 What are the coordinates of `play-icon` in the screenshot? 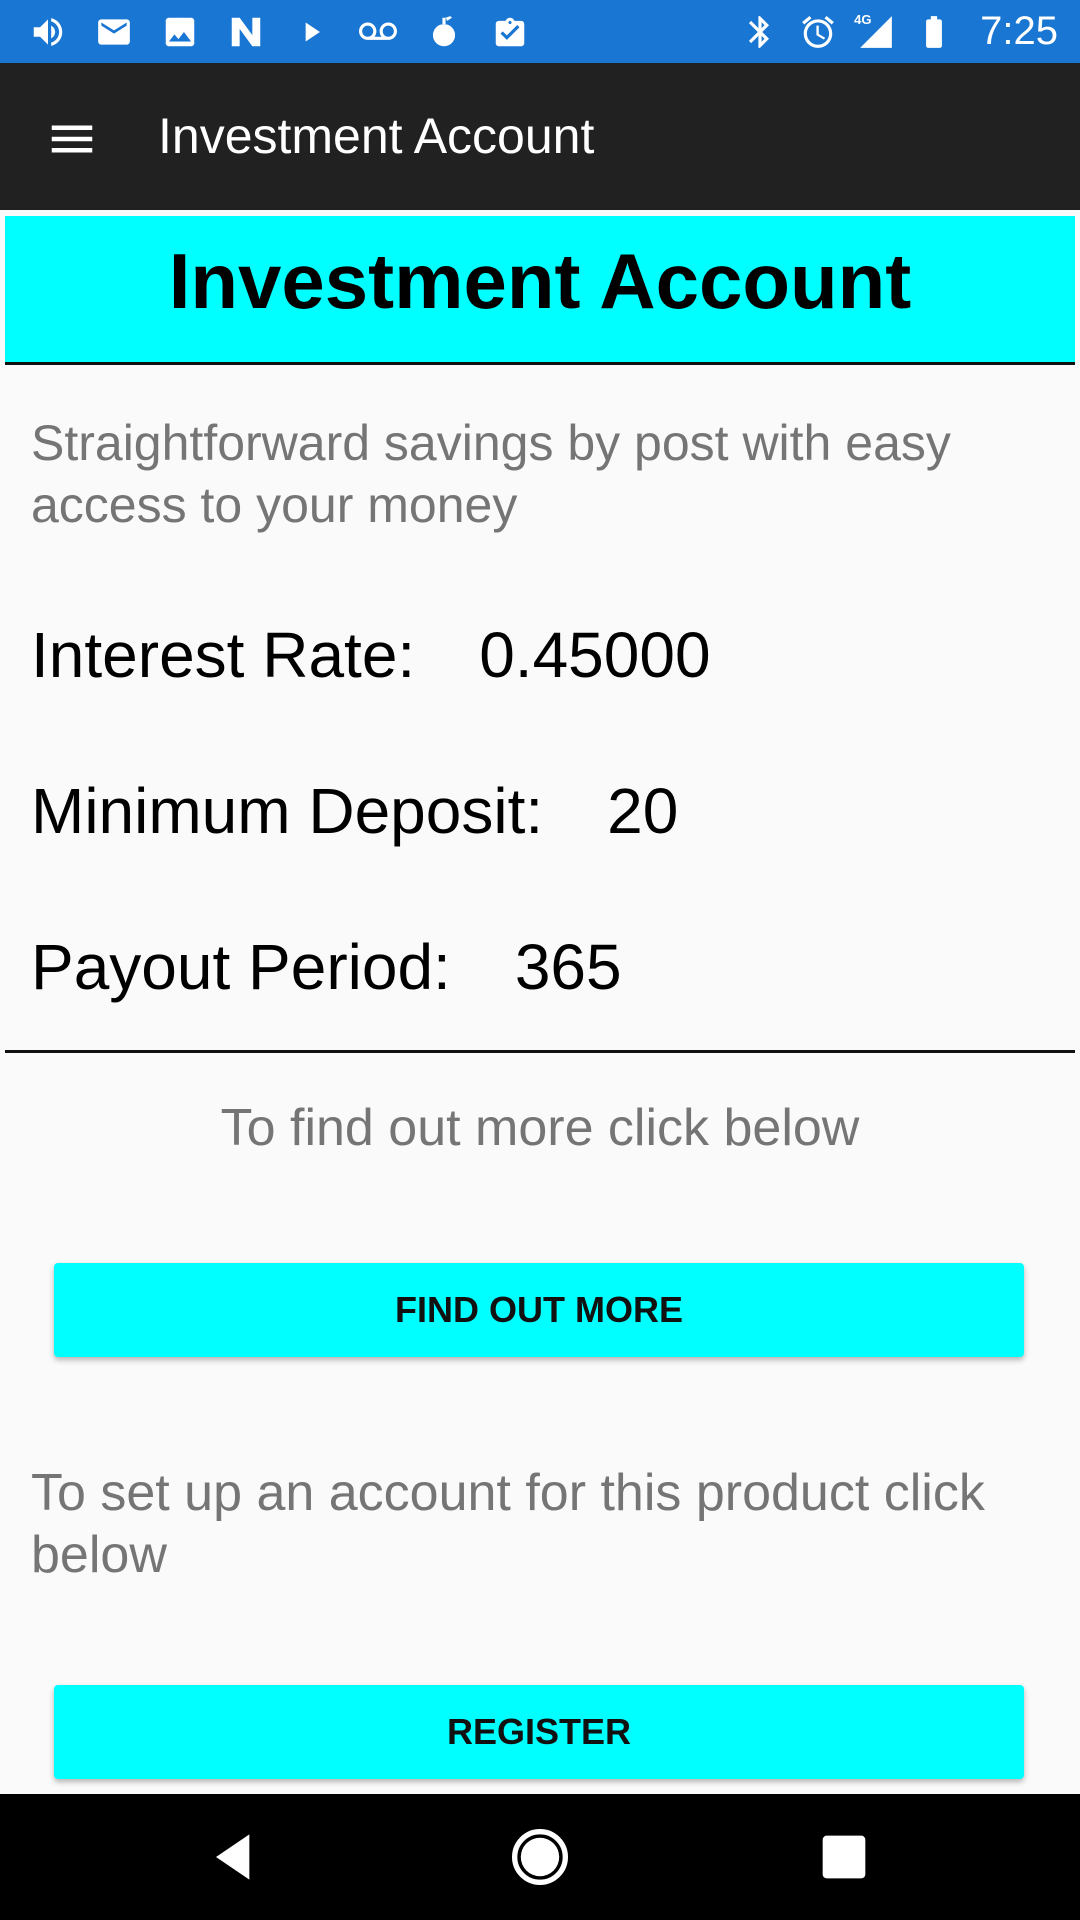 It's located at (312, 32).